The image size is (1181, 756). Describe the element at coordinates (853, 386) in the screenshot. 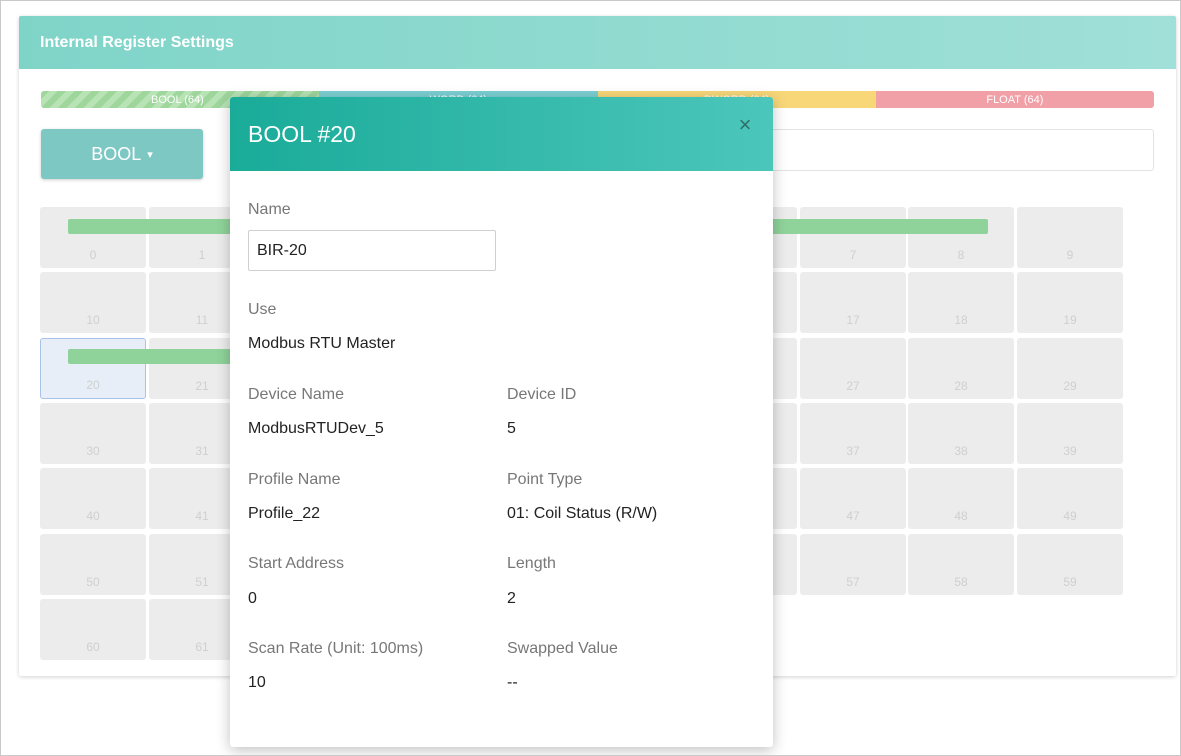

I see `register-cell-index: 27` at that location.